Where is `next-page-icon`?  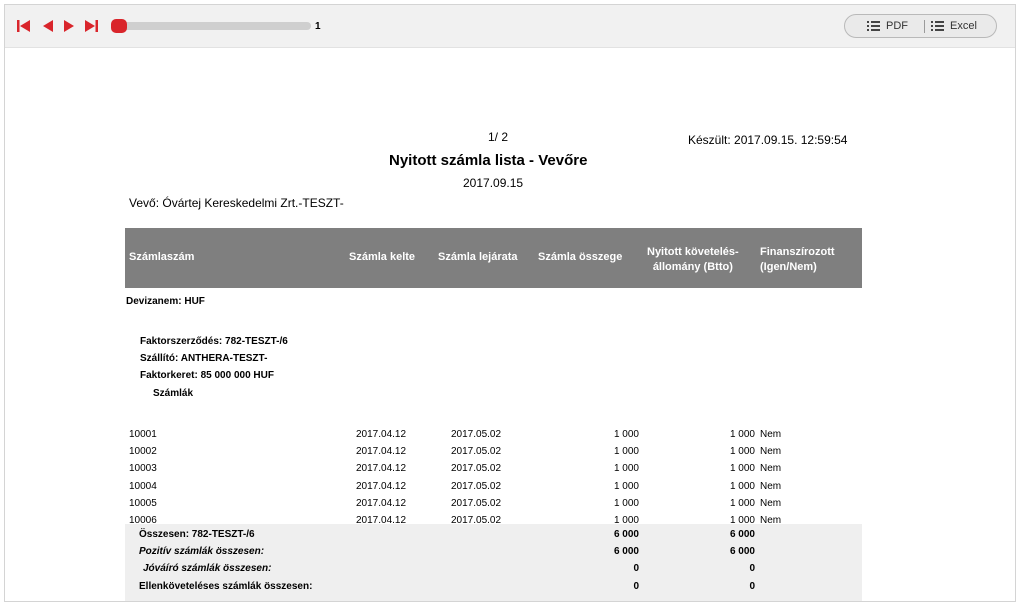
next-page-icon is located at coordinates (69, 26).